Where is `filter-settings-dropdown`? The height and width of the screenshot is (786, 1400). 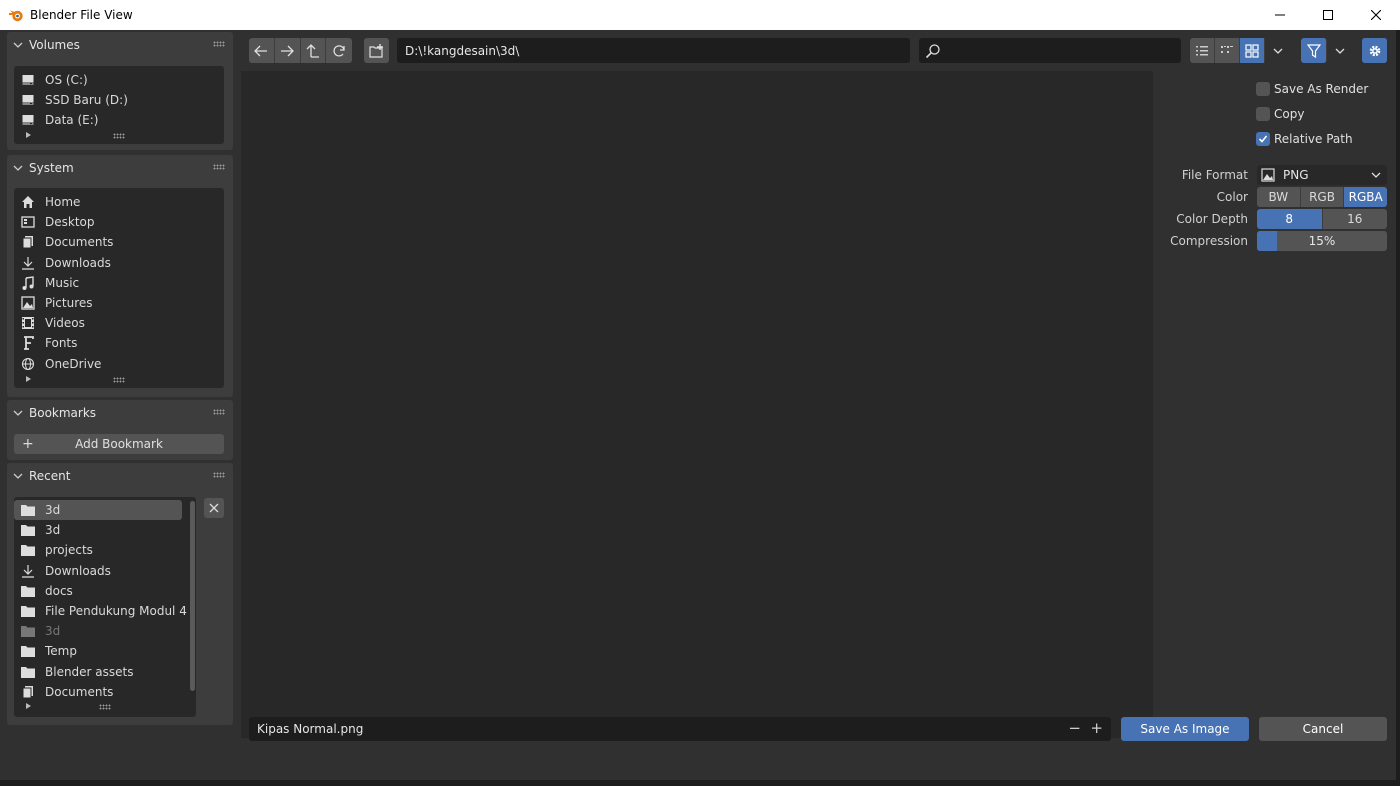 filter-settings-dropdown is located at coordinates (1340, 50).